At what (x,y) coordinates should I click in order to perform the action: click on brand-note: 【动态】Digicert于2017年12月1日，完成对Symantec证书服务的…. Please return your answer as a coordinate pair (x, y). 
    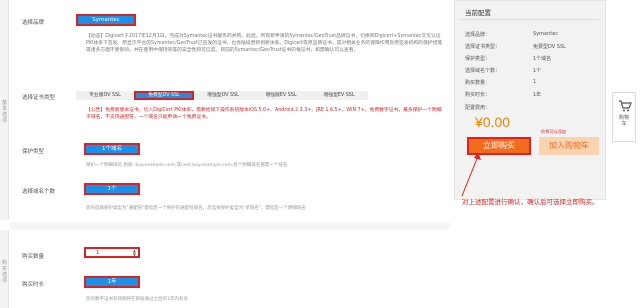
    Looking at the image, I should click on (264, 43).